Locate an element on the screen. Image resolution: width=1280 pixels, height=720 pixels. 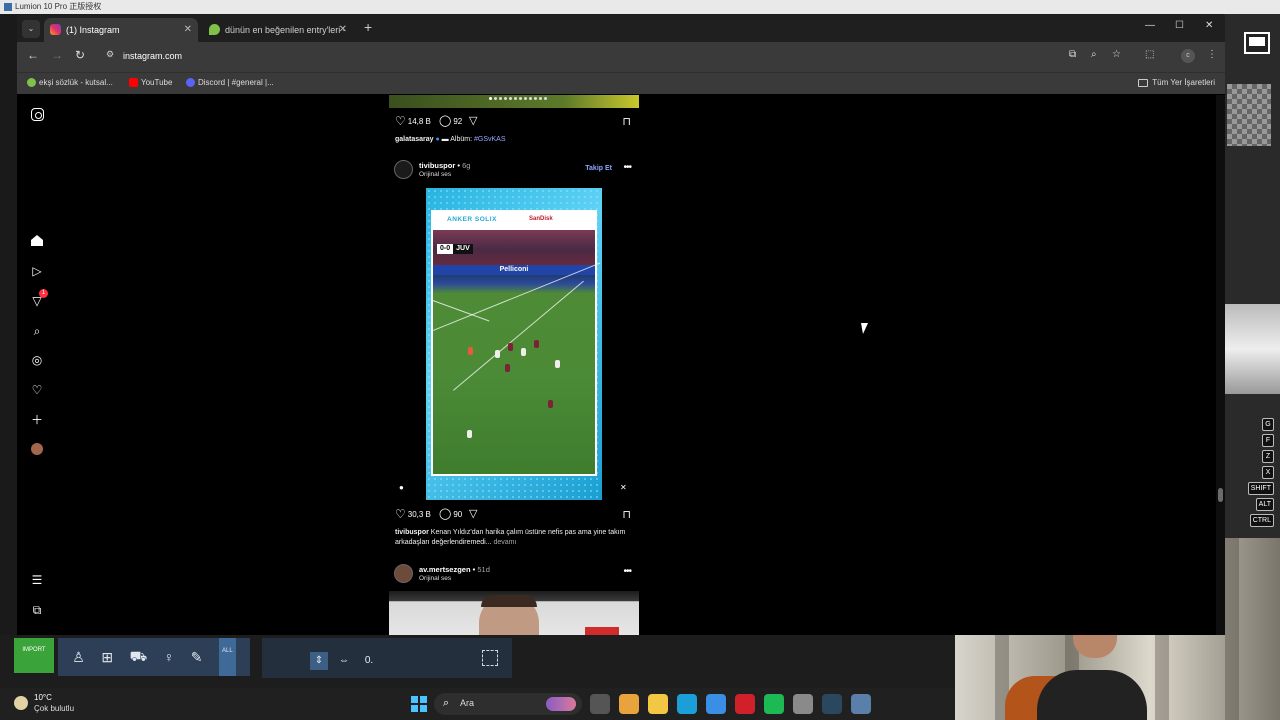
settings-icon is located at coordinates (803, 704).